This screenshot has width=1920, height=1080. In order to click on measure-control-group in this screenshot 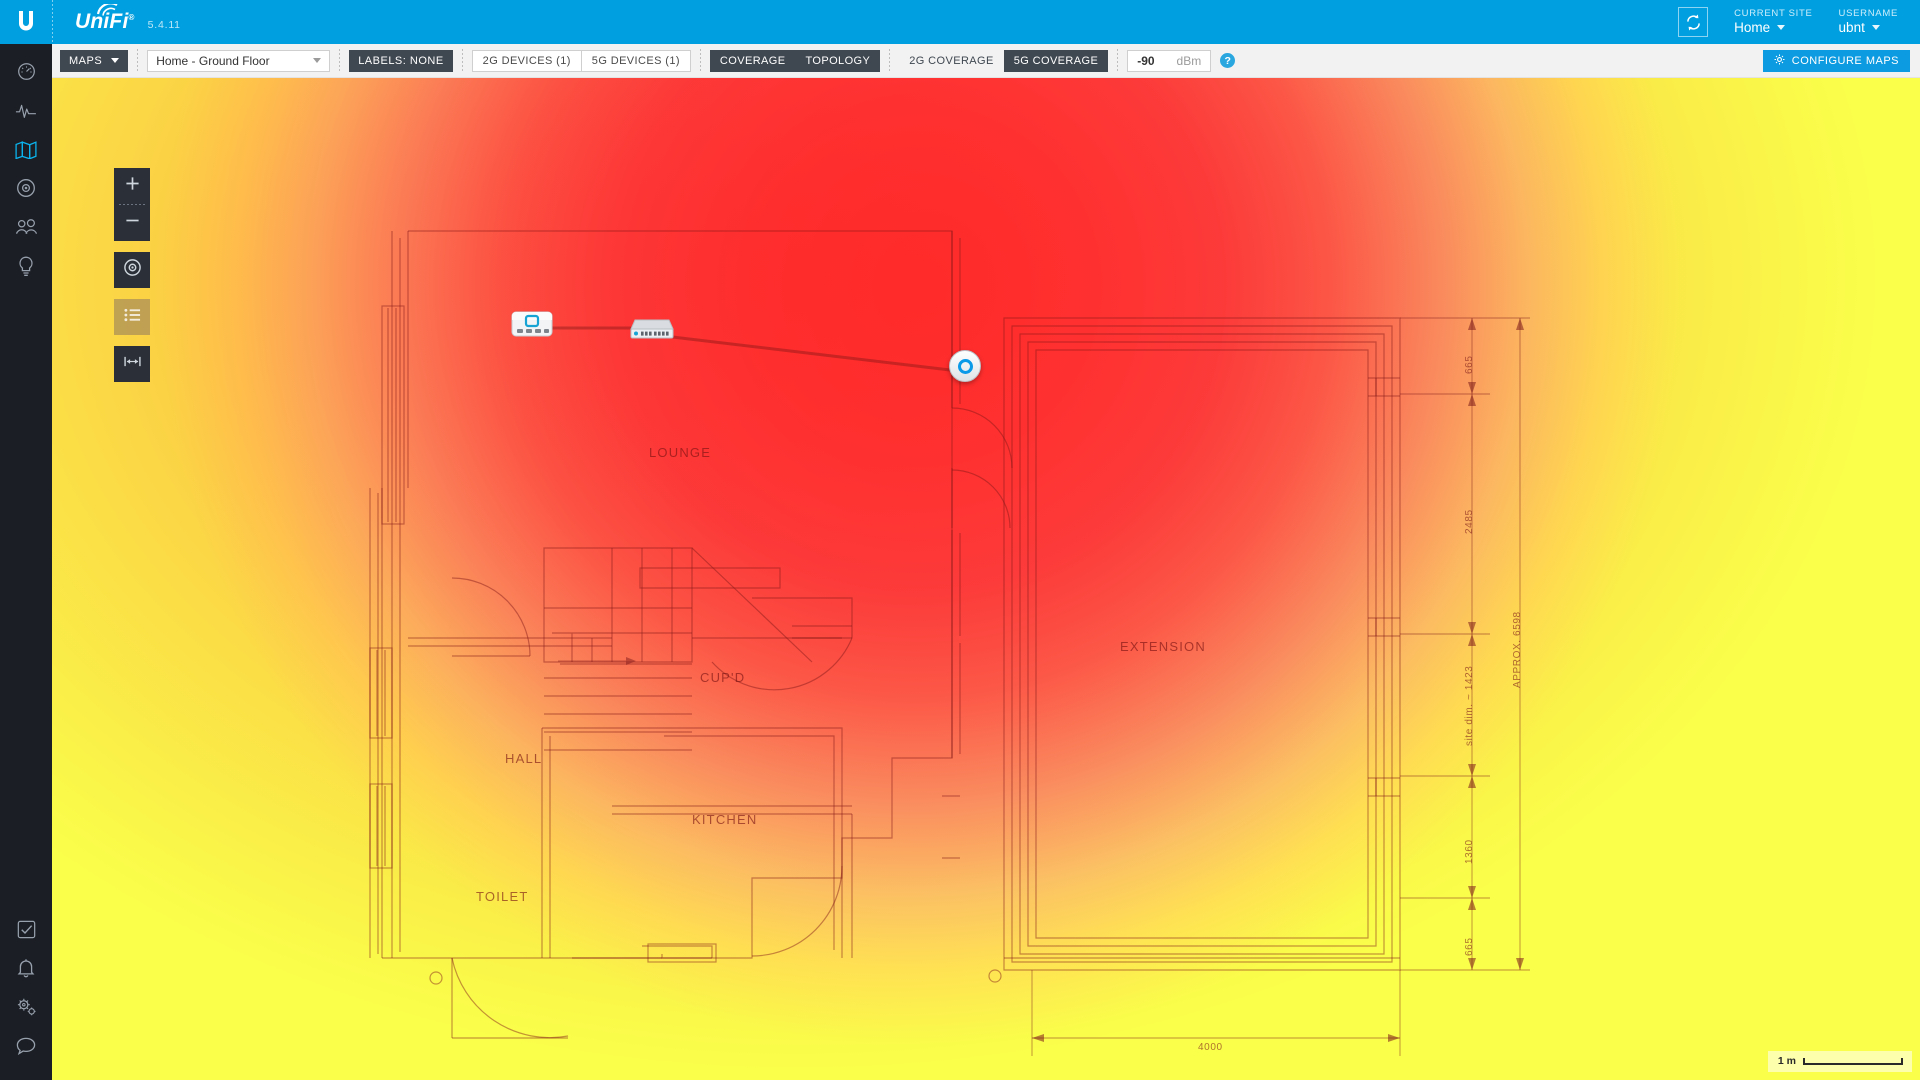, I will do `click(132, 364)`.